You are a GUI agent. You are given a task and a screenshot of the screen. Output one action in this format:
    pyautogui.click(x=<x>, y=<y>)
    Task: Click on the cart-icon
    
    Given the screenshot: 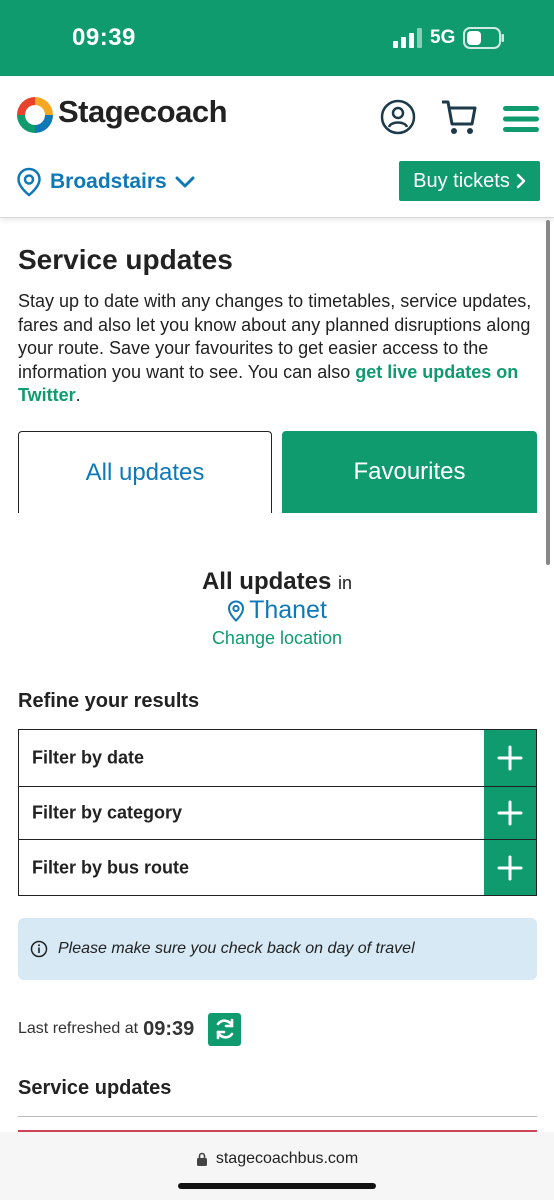 What is the action you would take?
    pyautogui.click(x=459, y=117)
    